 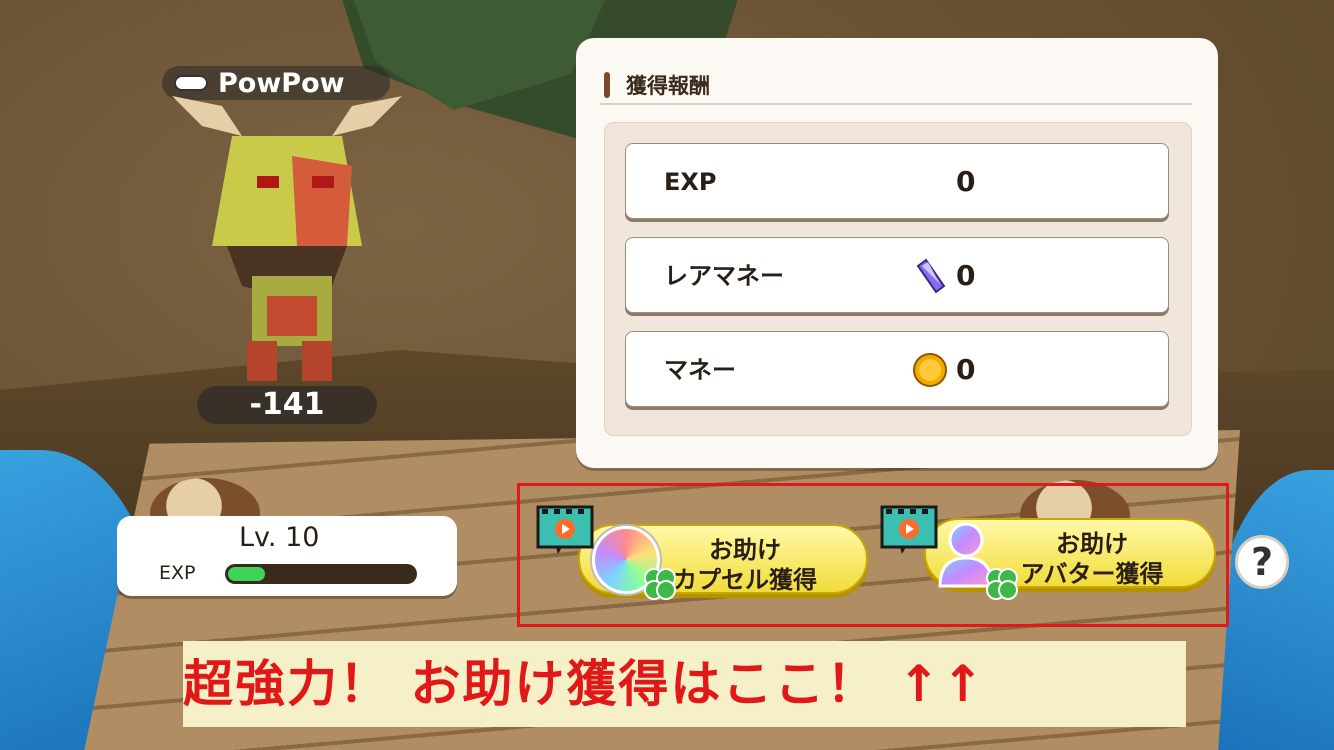 I want to click on reward-label: マネー, so click(x=700, y=370).